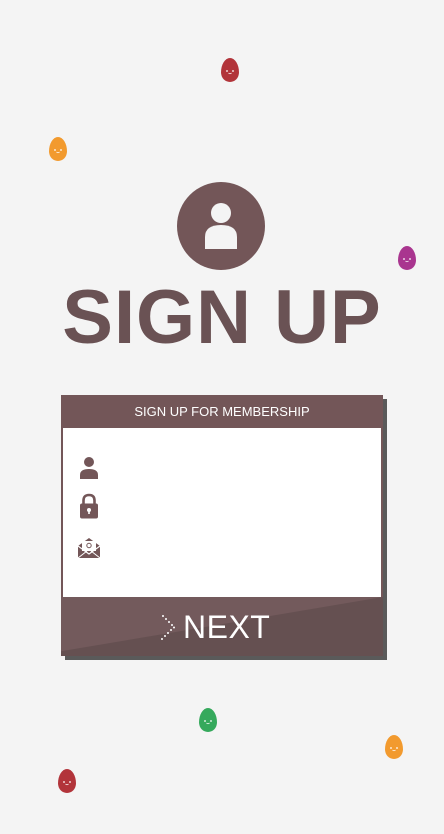  Describe the element at coordinates (241, 469) in the screenshot. I see `username-input` at that location.